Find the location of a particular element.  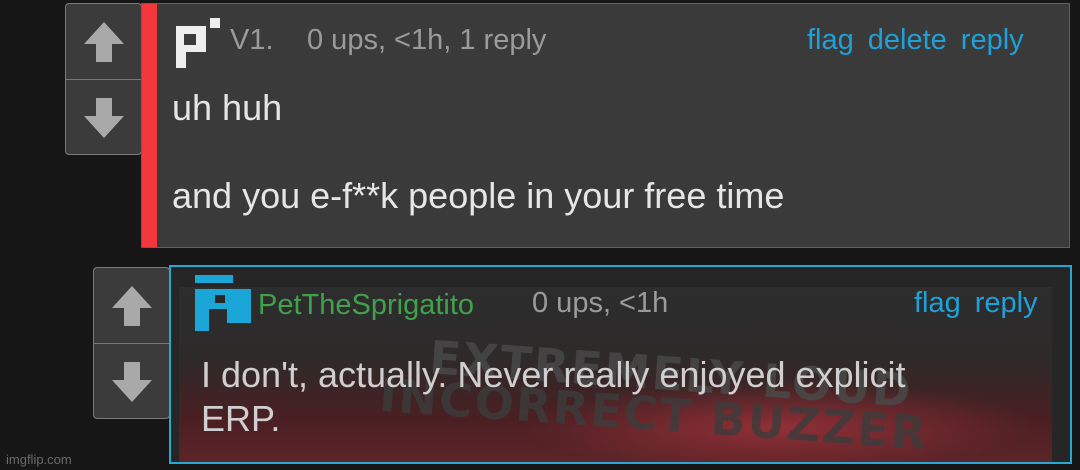

comment-username: PetTheSprigatito is located at coordinates (366, 305).